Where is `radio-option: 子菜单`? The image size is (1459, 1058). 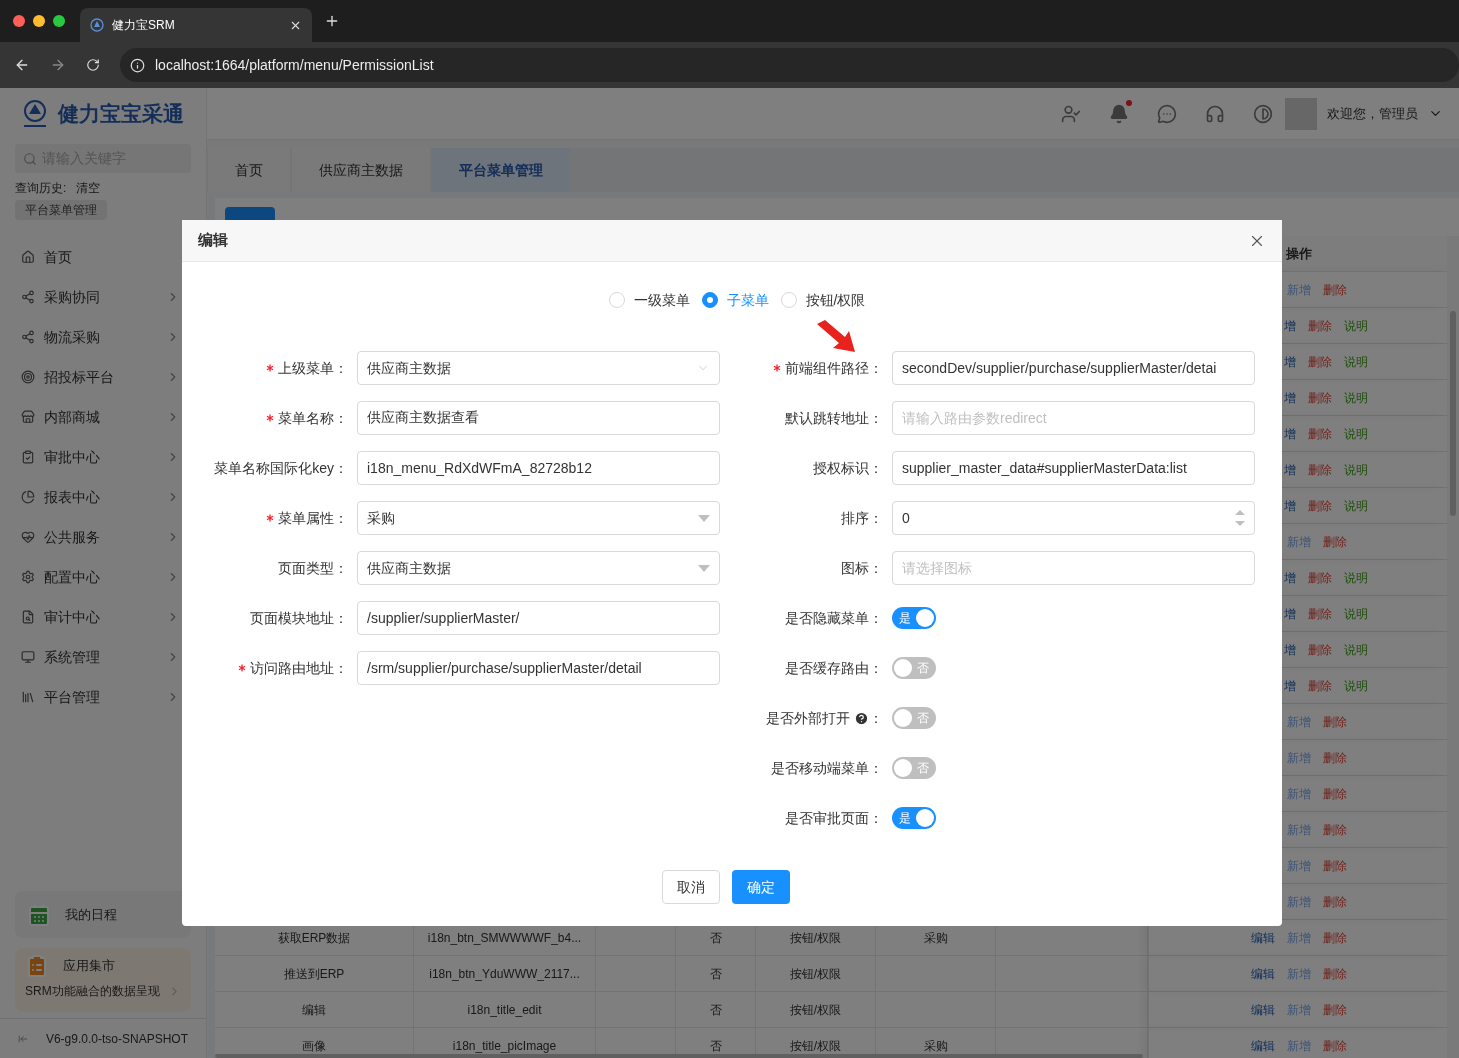
radio-option: 子菜单 is located at coordinates (735, 300).